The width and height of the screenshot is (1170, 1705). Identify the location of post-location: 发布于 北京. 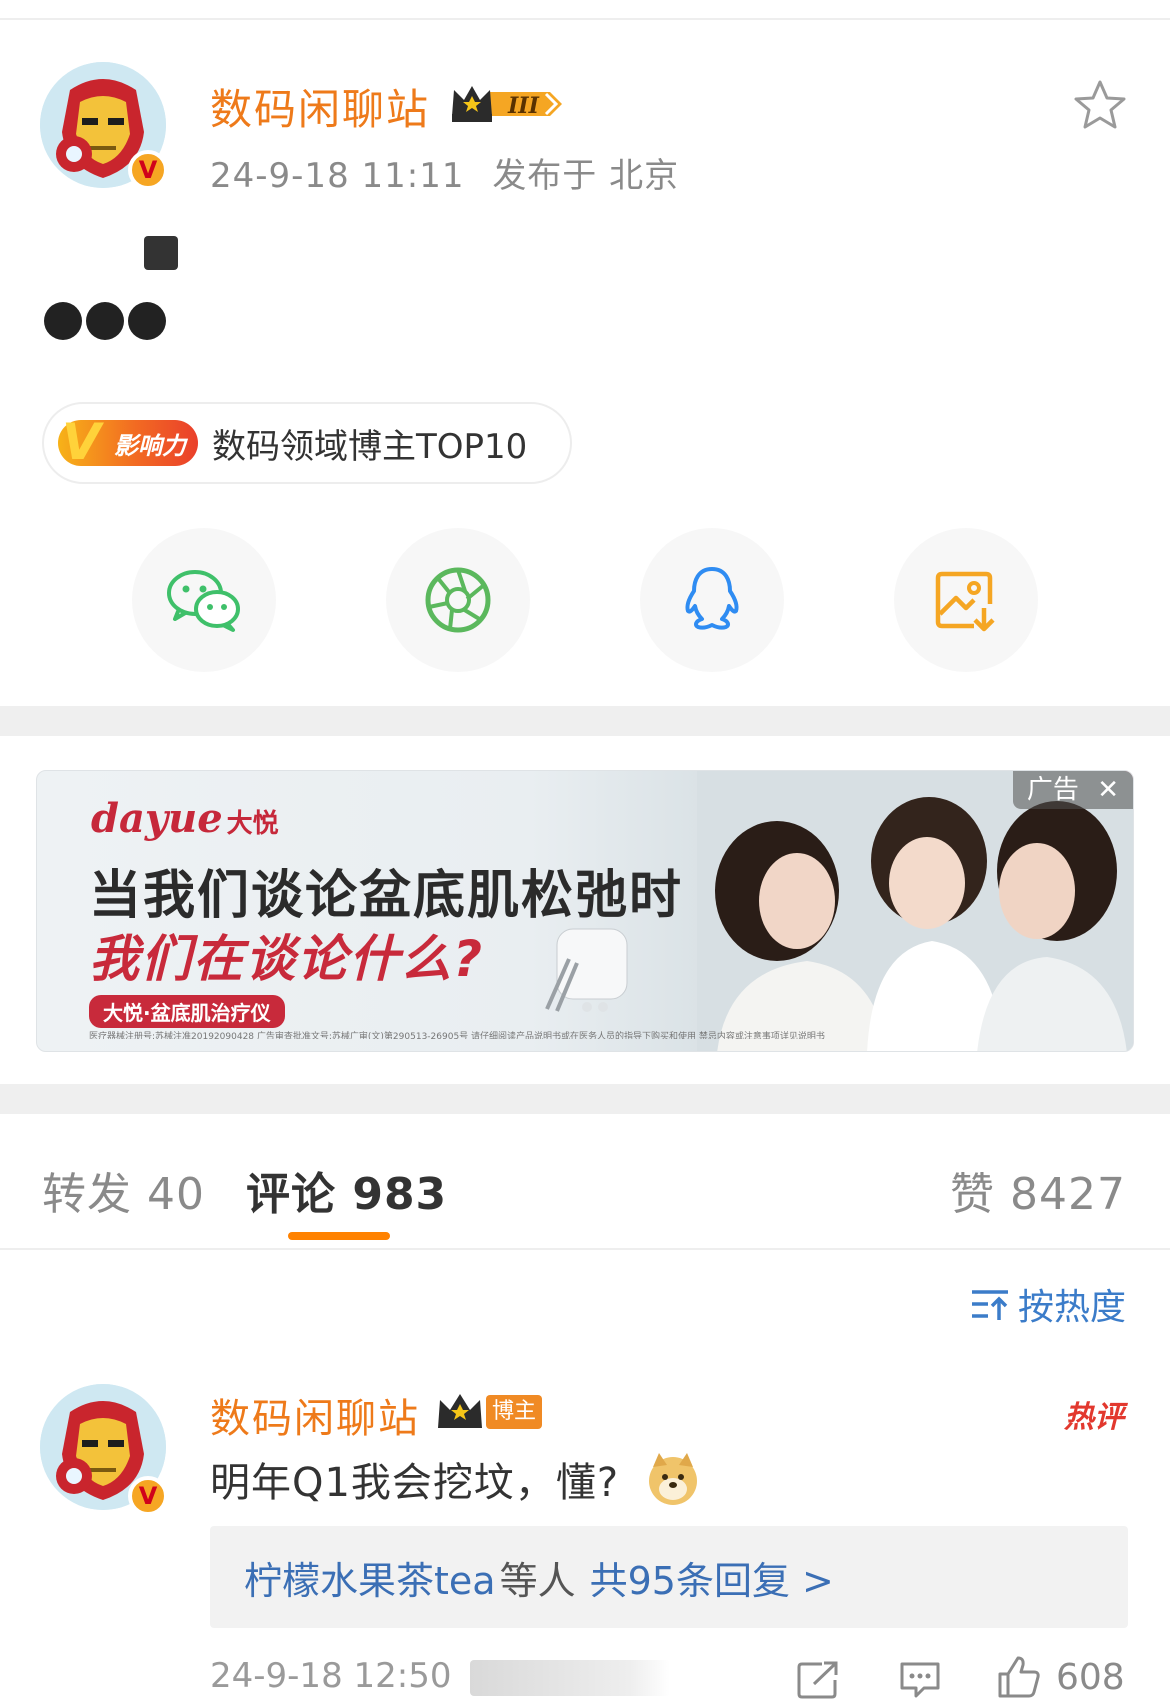
(586, 176).